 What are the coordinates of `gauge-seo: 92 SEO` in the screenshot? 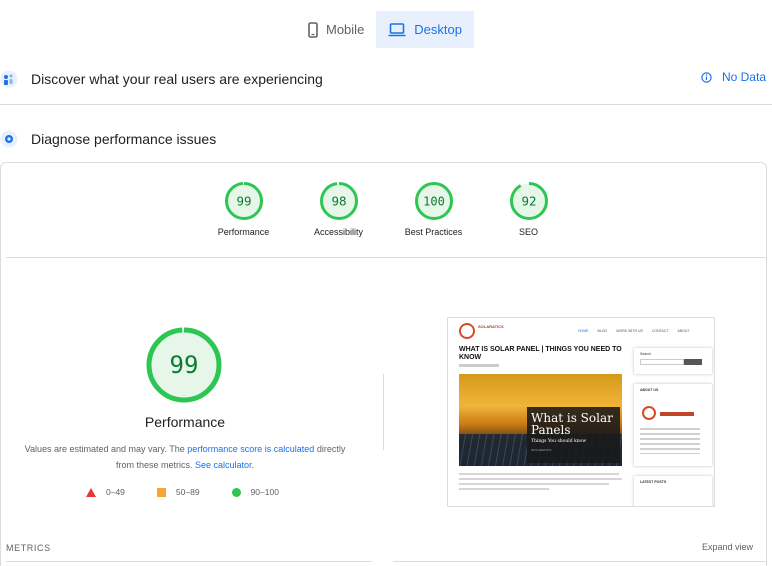 It's located at (528, 213).